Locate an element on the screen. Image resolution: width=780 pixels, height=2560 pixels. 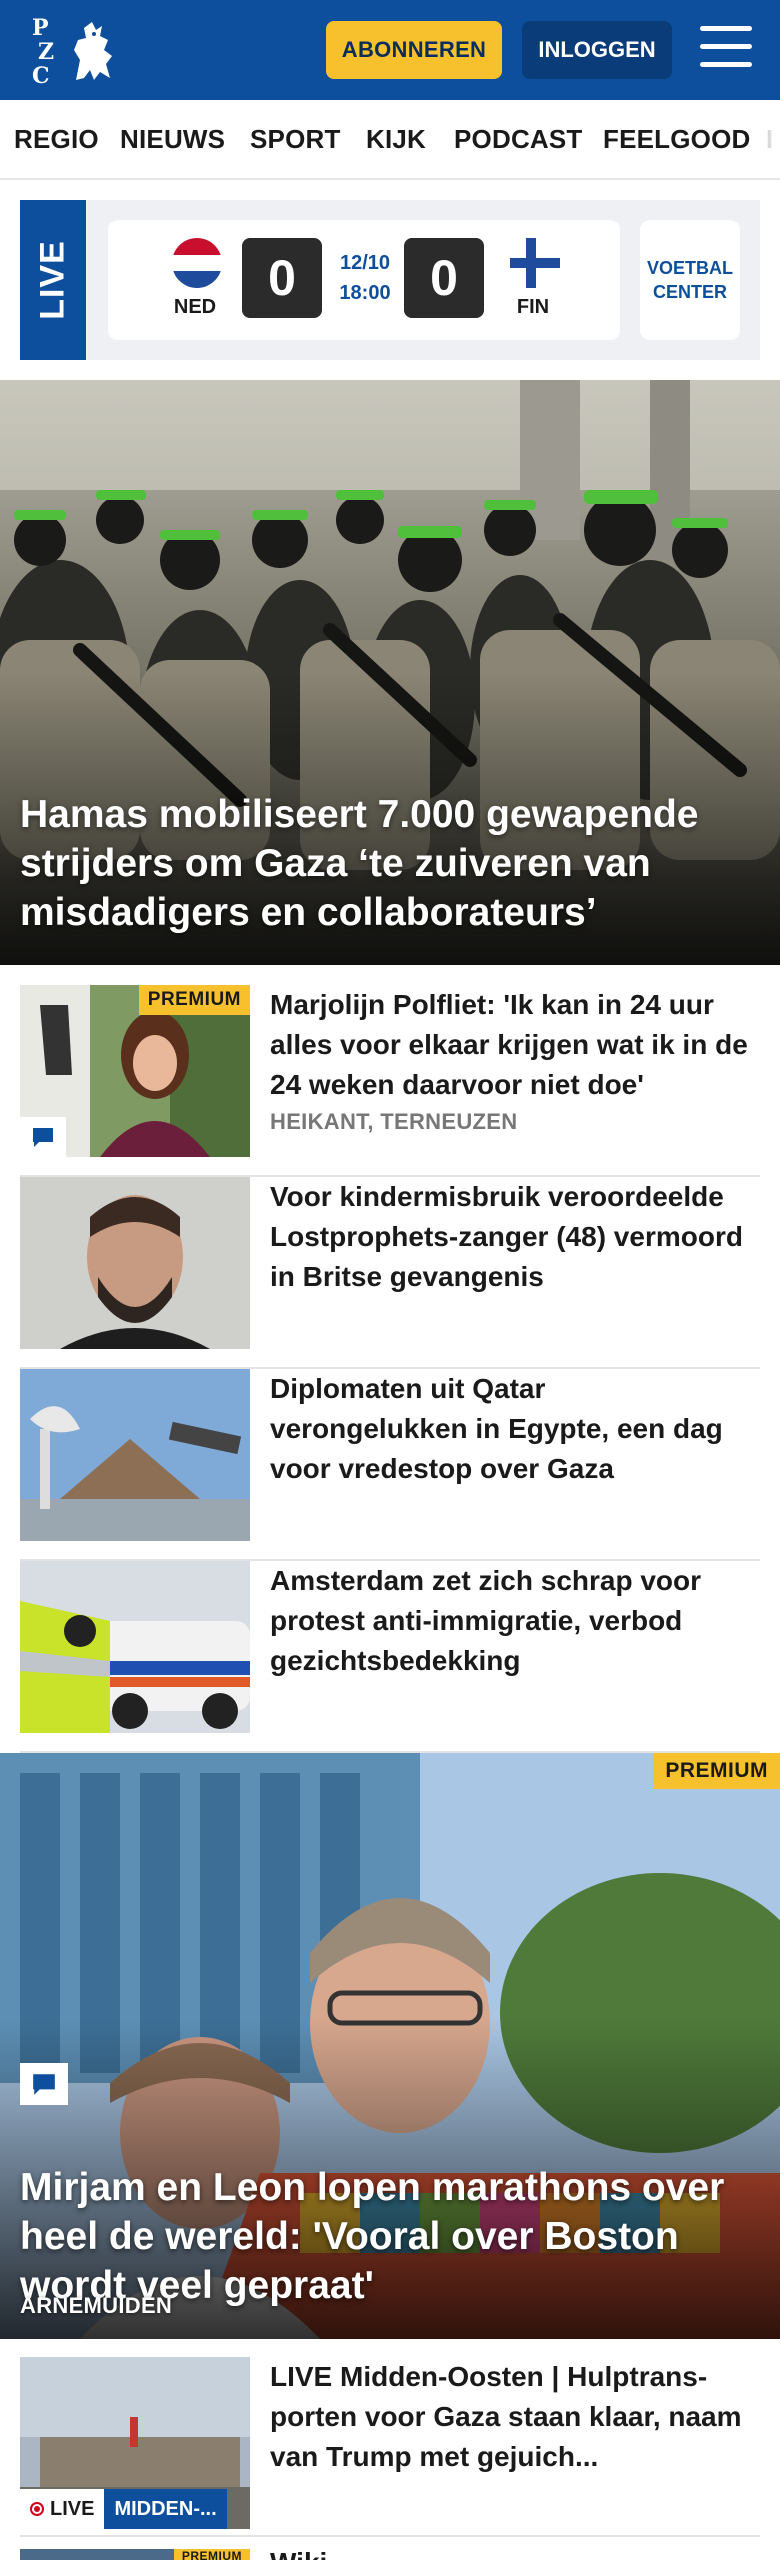
record-dot-icon is located at coordinates (37, 2509).